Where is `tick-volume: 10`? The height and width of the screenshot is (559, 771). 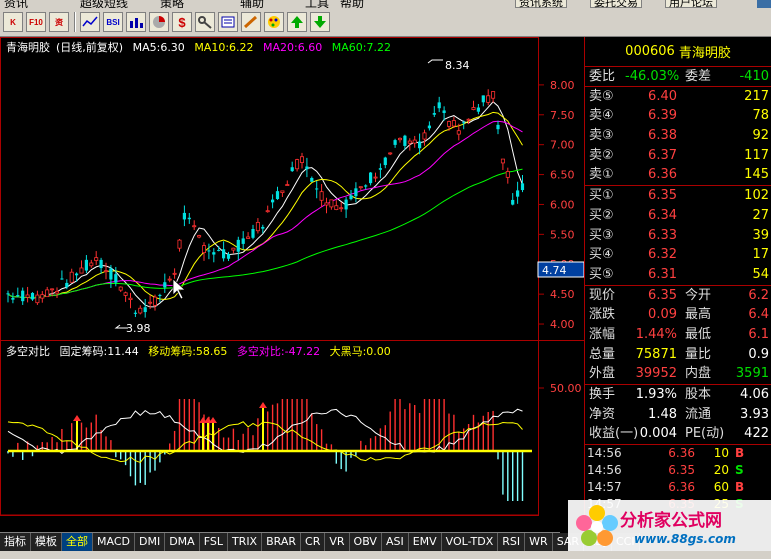
tick-volume: 10 is located at coordinates (721, 453).